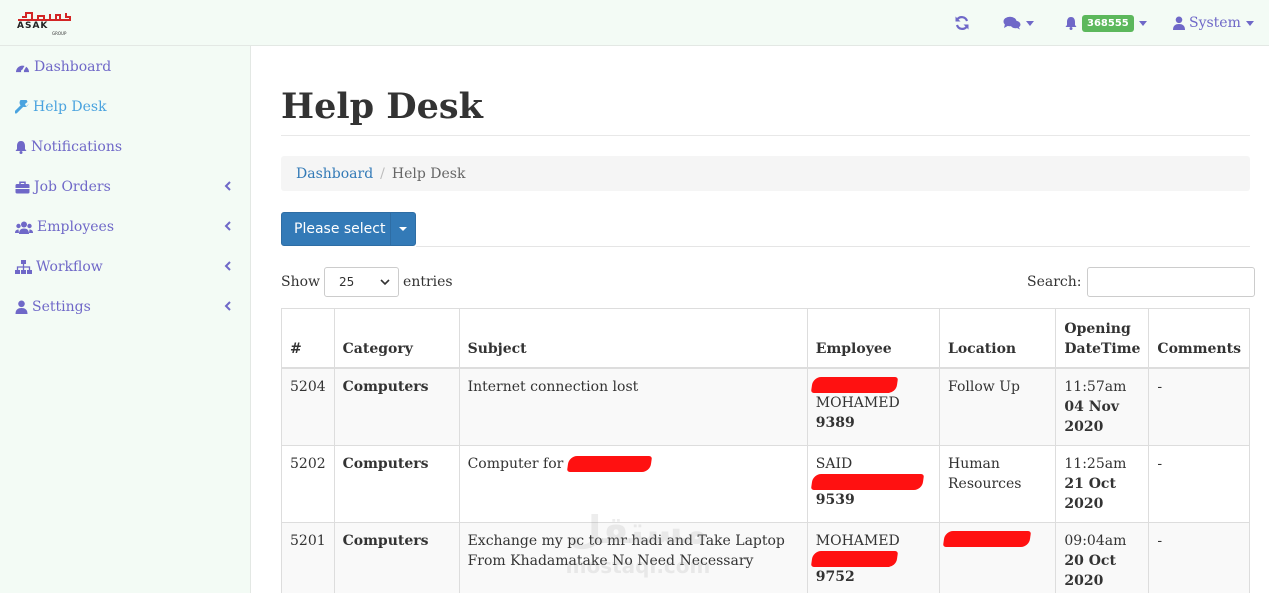 The image size is (1269, 593). Describe the element at coordinates (633, 406) in the screenshot. I see `cell-subject: Internet connection lost` at that location.